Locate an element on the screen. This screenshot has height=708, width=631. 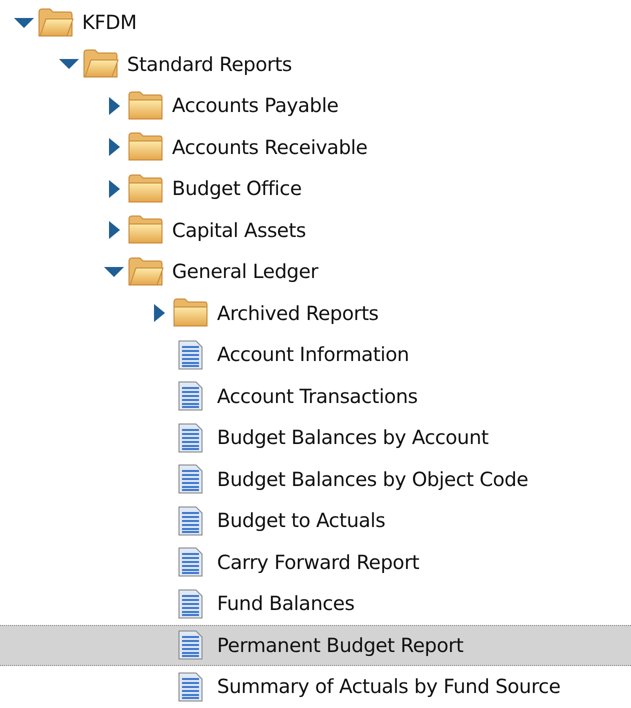
tree-row: Budget Balances by Account is located at coordinates (315, 437).